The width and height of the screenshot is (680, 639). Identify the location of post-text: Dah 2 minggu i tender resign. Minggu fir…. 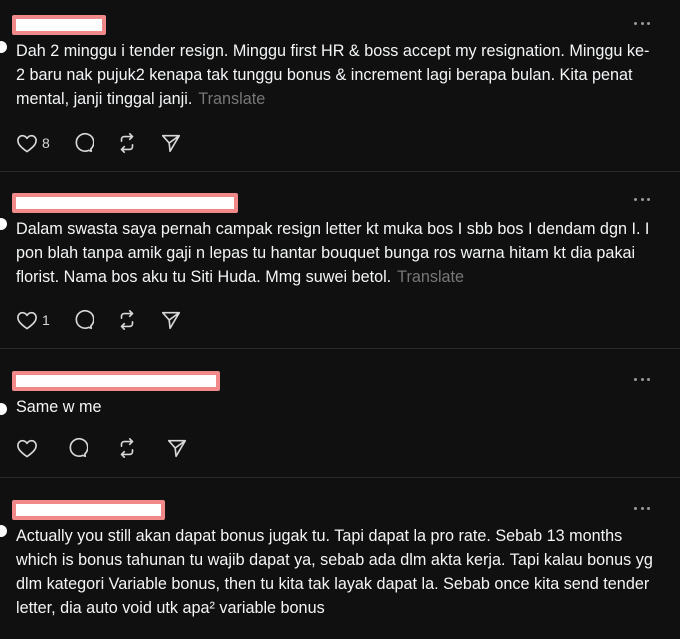
(336, 75).